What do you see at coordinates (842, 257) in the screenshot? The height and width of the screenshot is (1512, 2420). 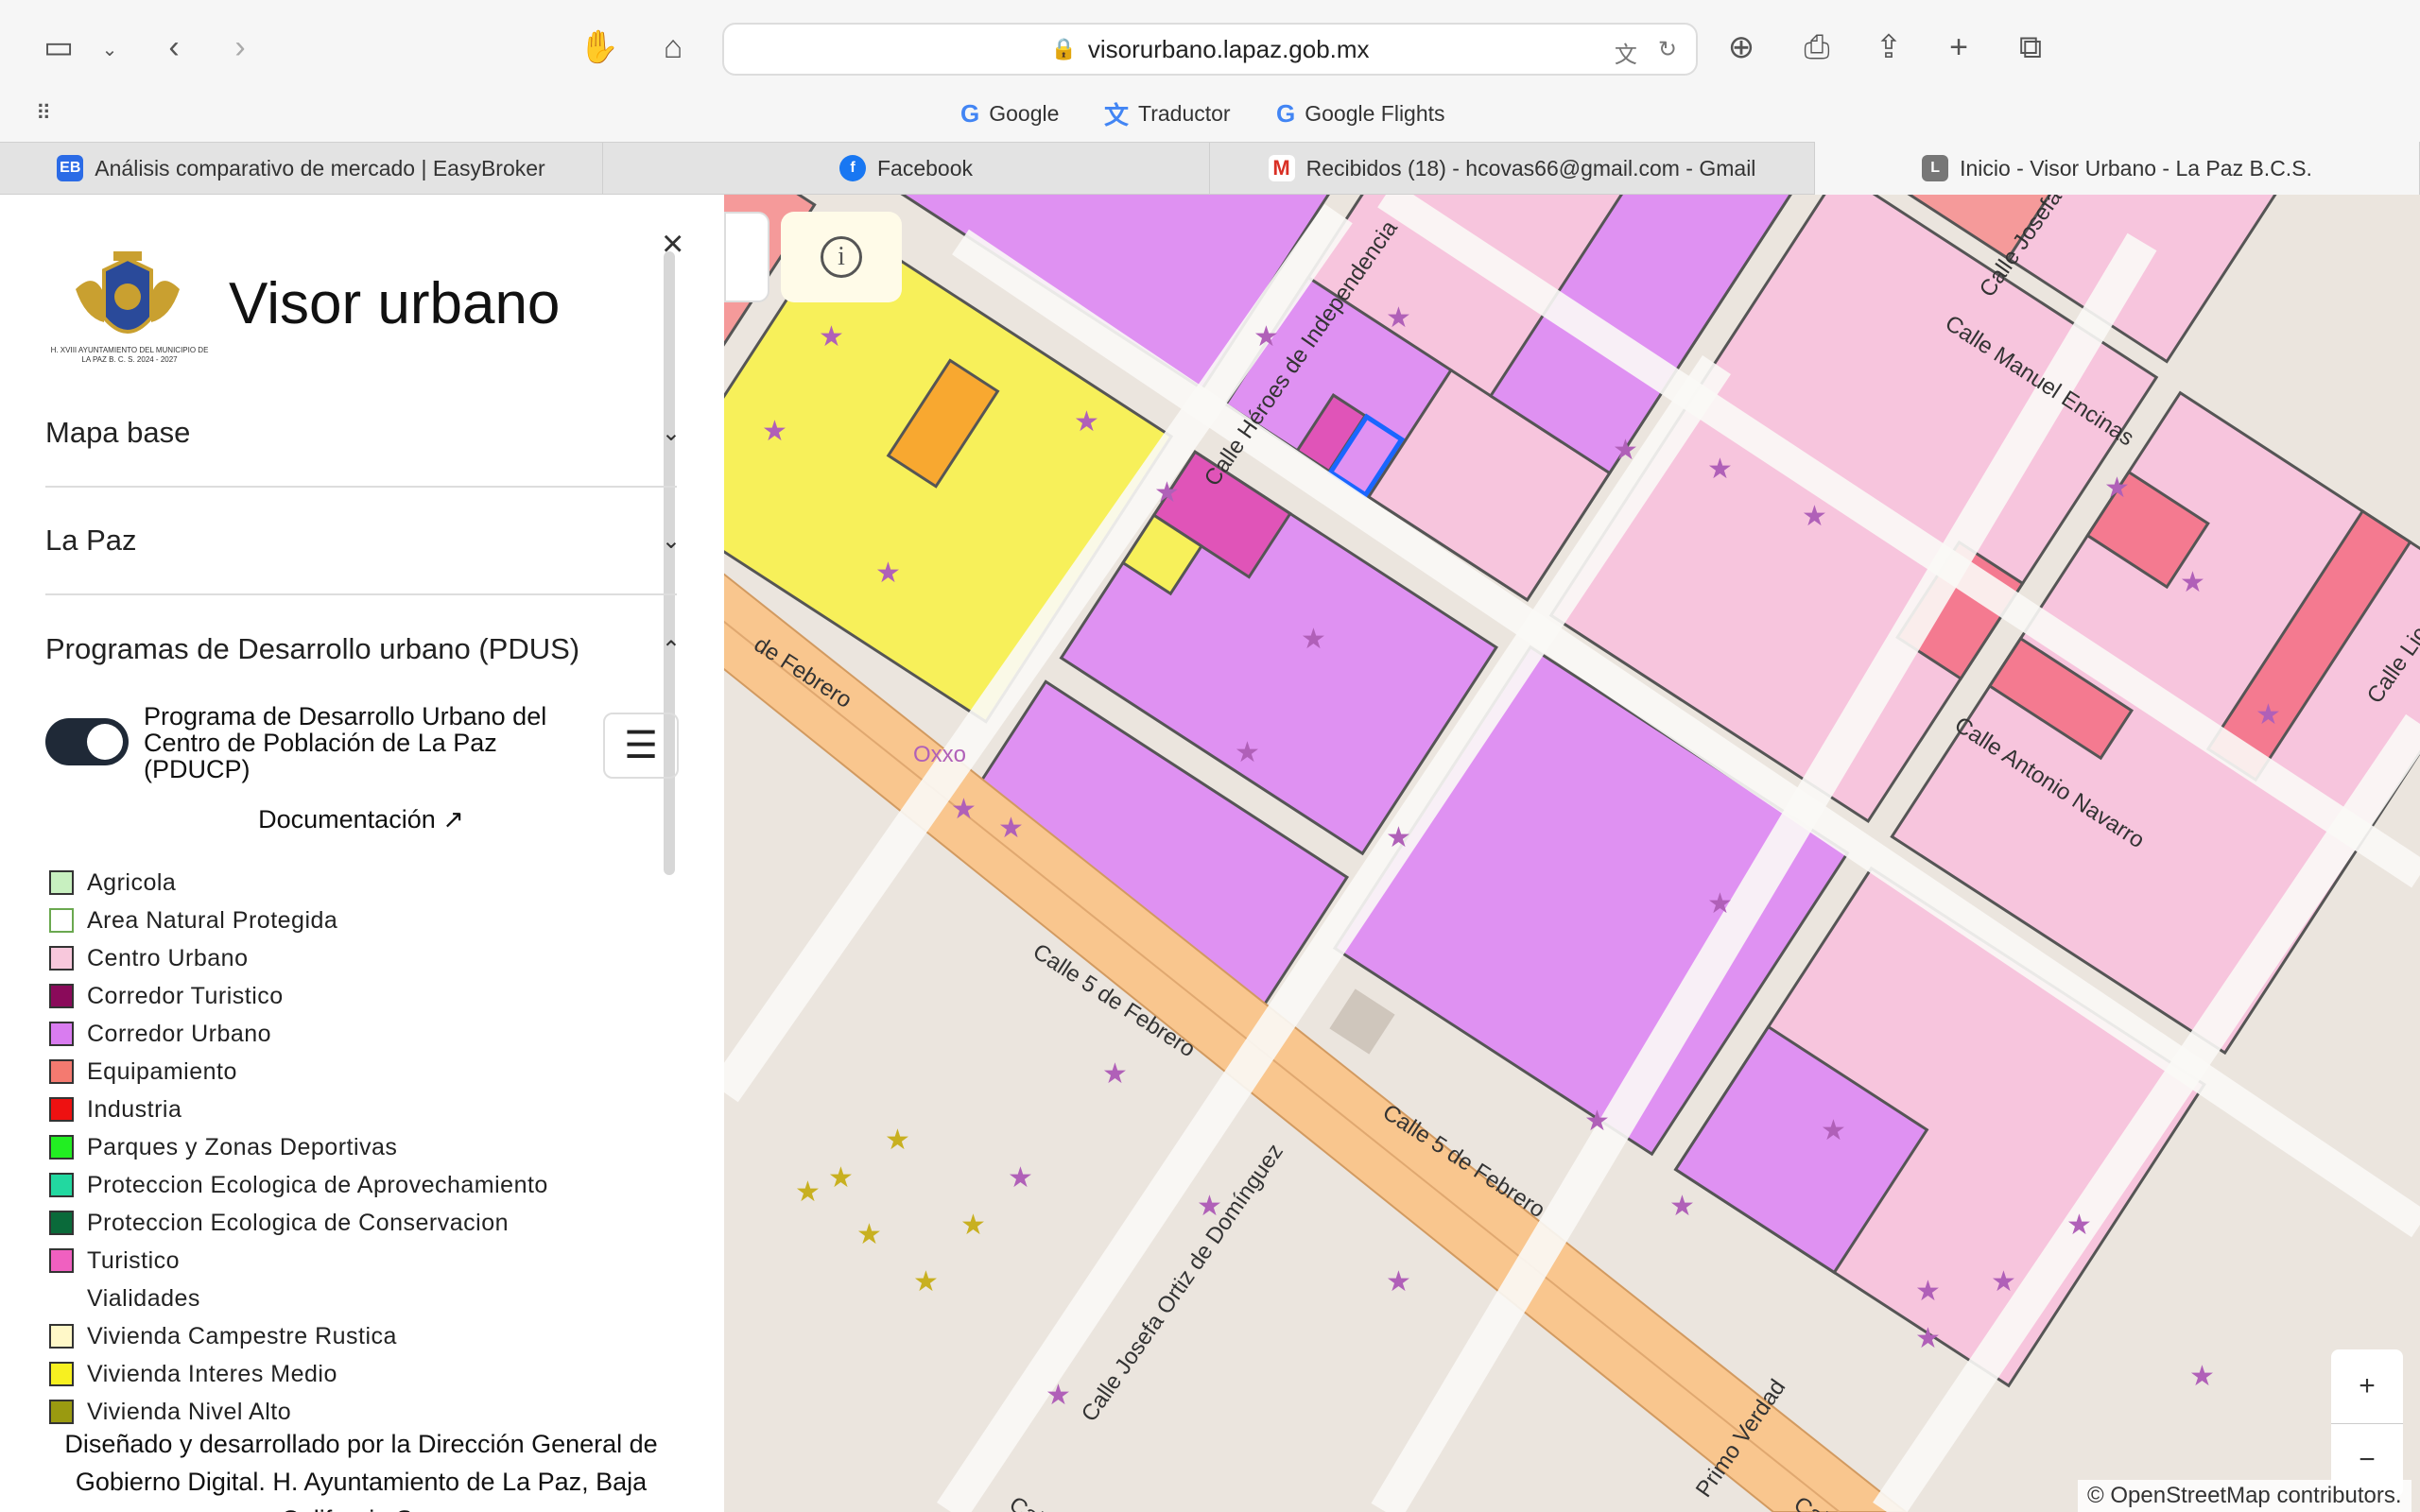 I see `info-button: i` at bounding box center [842, 257].